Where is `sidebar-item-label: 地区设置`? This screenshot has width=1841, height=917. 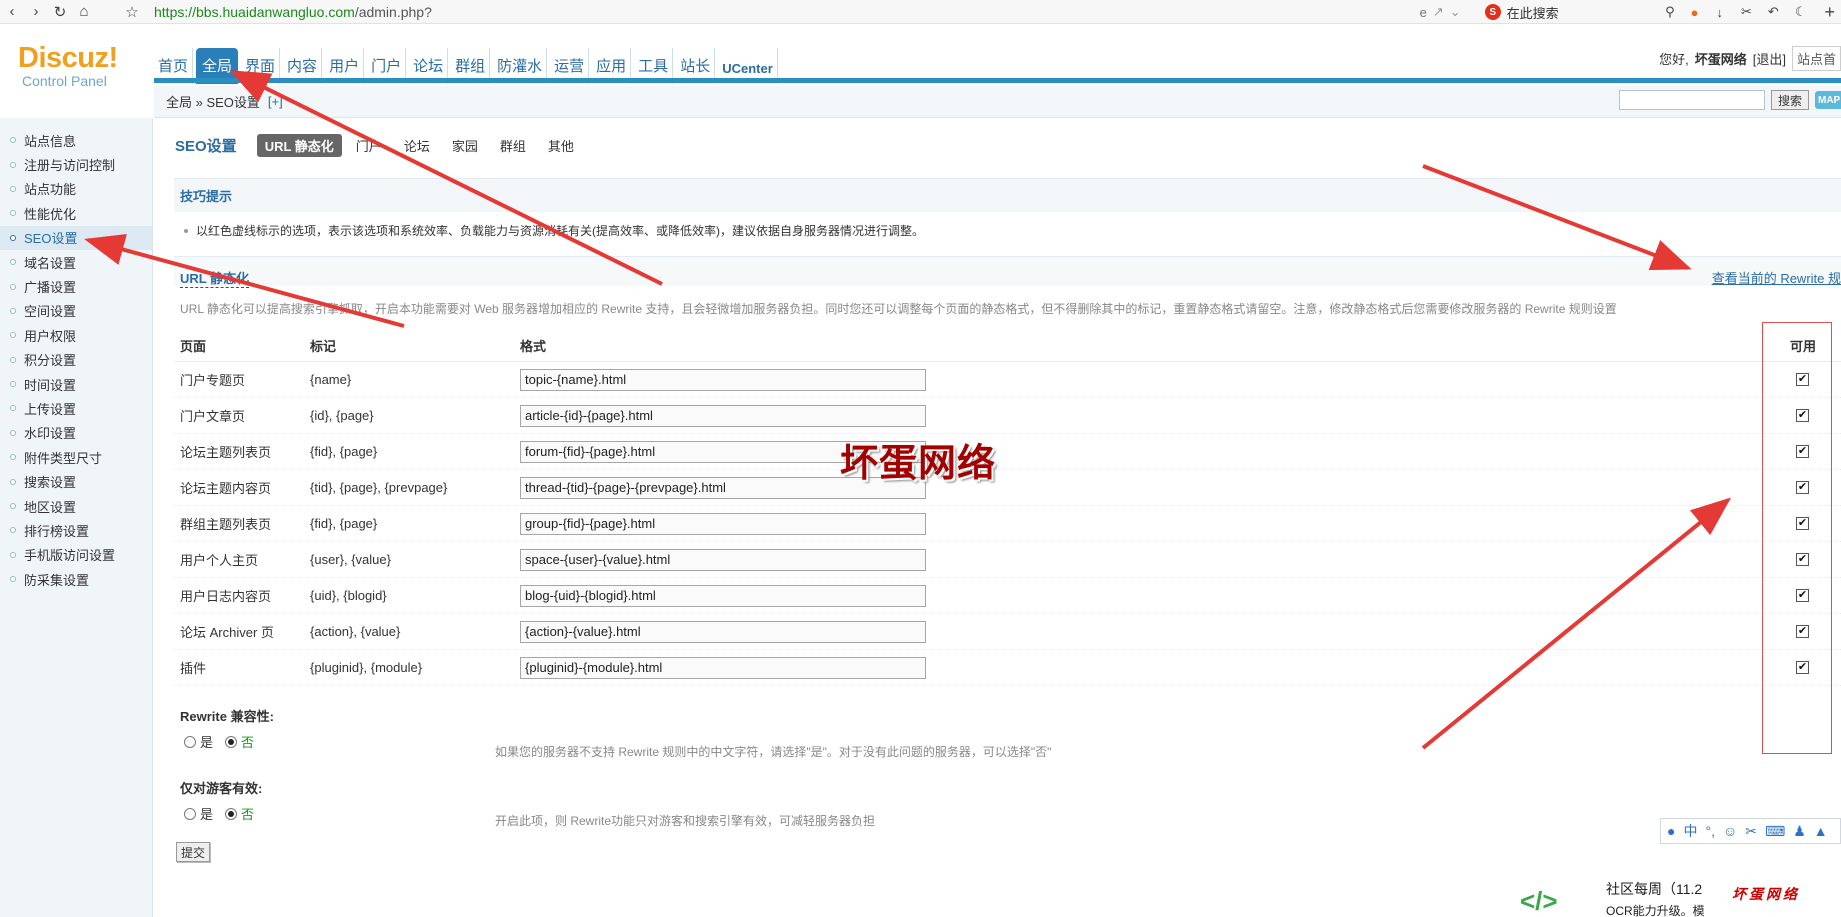
sidebar-item-label: 地区设置 is located at coordinates (50, 507).